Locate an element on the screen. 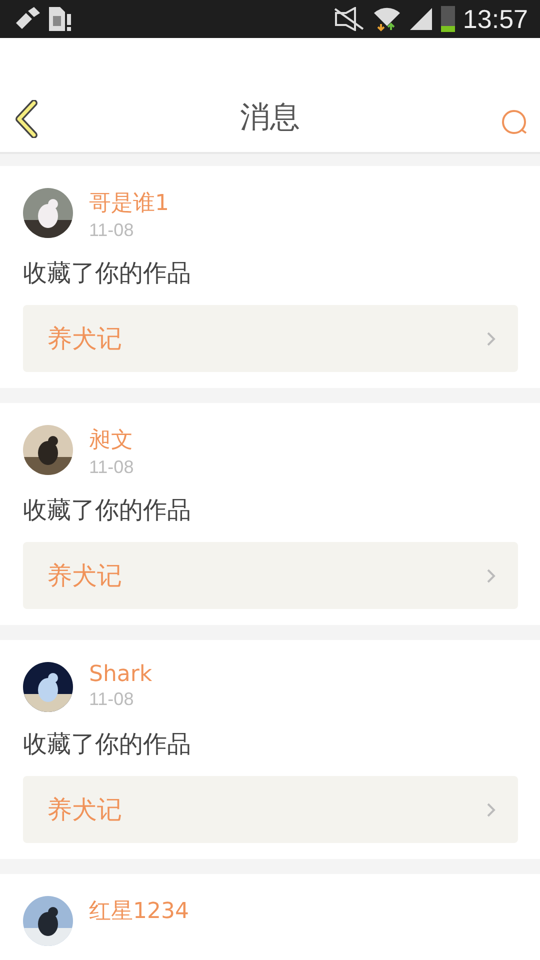  battery-icon is located at coordinates (447, 19).